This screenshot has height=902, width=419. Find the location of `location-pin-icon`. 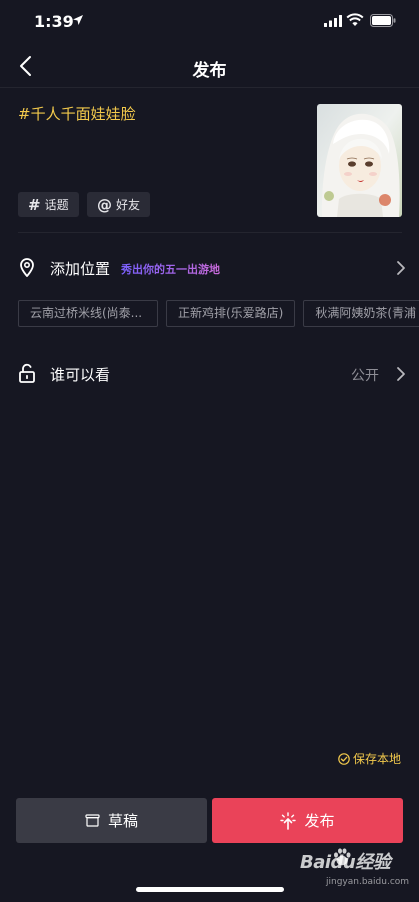

location-pin-icon is located at coordinates (27, 267).